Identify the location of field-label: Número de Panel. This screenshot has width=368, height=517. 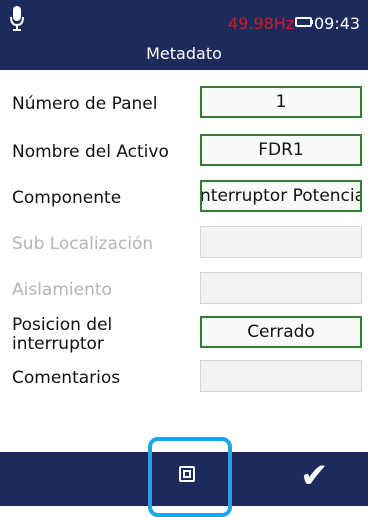
(85, 104).